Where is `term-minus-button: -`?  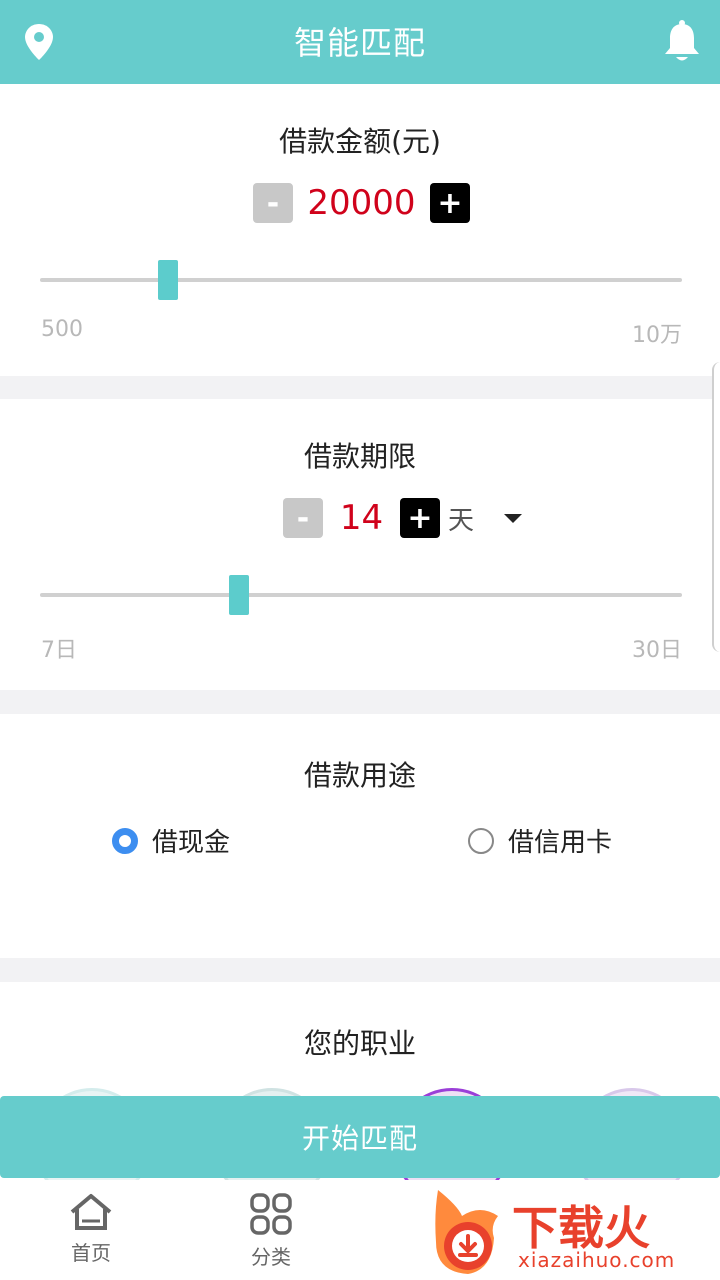
term-minus-button: - is located at coordinates (303, 518).